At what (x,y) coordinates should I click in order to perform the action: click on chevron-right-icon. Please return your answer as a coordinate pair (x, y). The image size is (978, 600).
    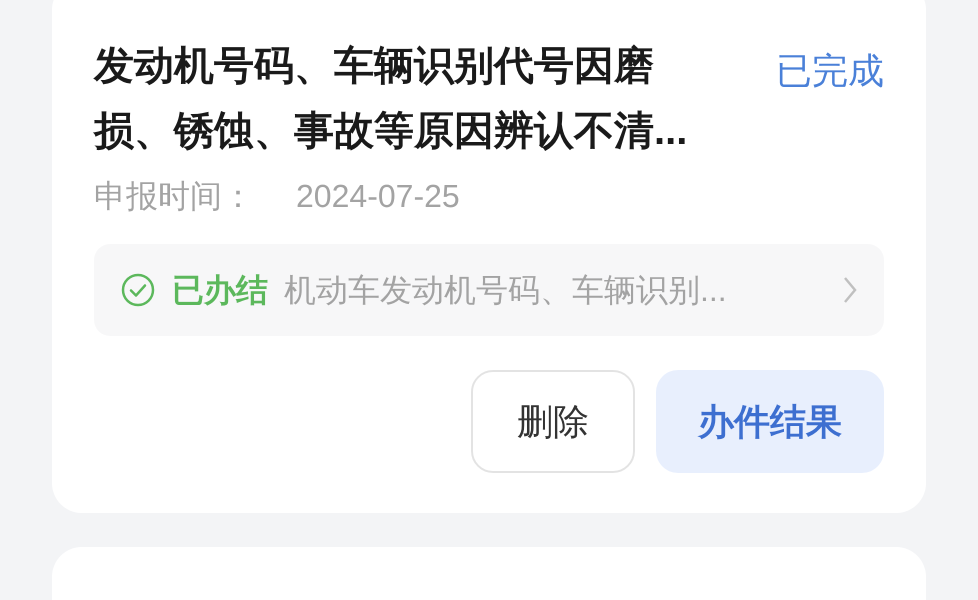
    Looking at the image, I should click on (850, 290).